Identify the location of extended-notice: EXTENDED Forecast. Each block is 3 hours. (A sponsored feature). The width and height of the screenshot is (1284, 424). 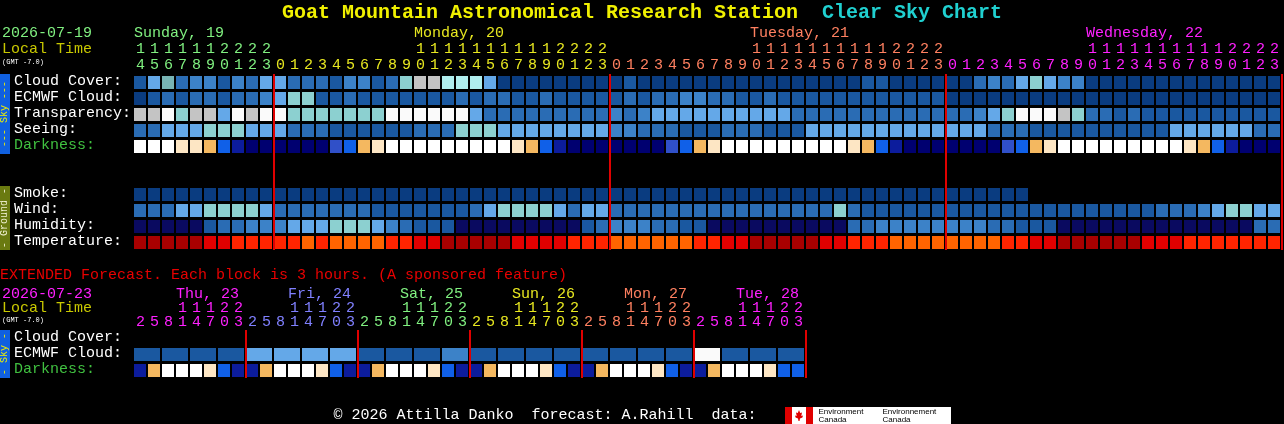
(284, 276).